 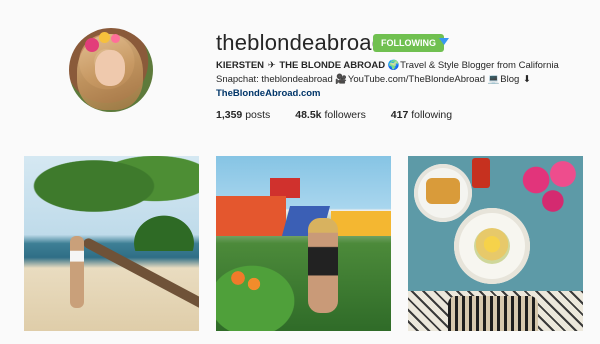 What do you see at coordinates (274, 79) in the screenshot?
I see `bio-snapchat: Snapchat: theblondeabroad` at bounding box center [274, 79].